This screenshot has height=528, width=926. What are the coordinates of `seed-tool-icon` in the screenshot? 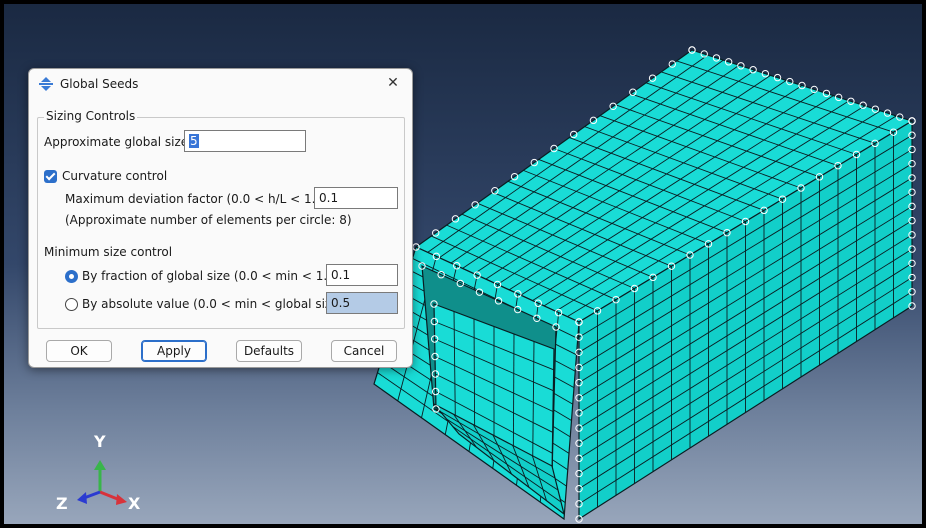 It's located at (46, 84).